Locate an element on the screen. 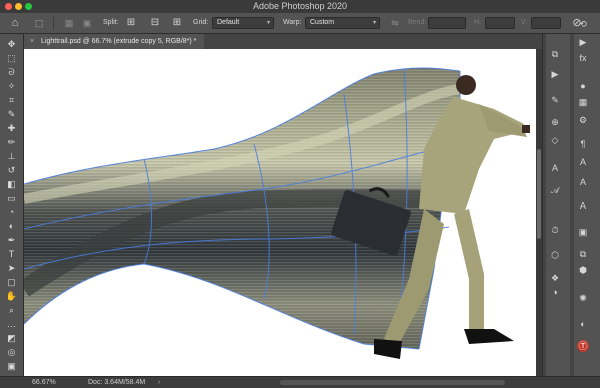 This screenshot has height=388, width=600. marquee-icon: ⬚ is located at coordinates (11, 58).